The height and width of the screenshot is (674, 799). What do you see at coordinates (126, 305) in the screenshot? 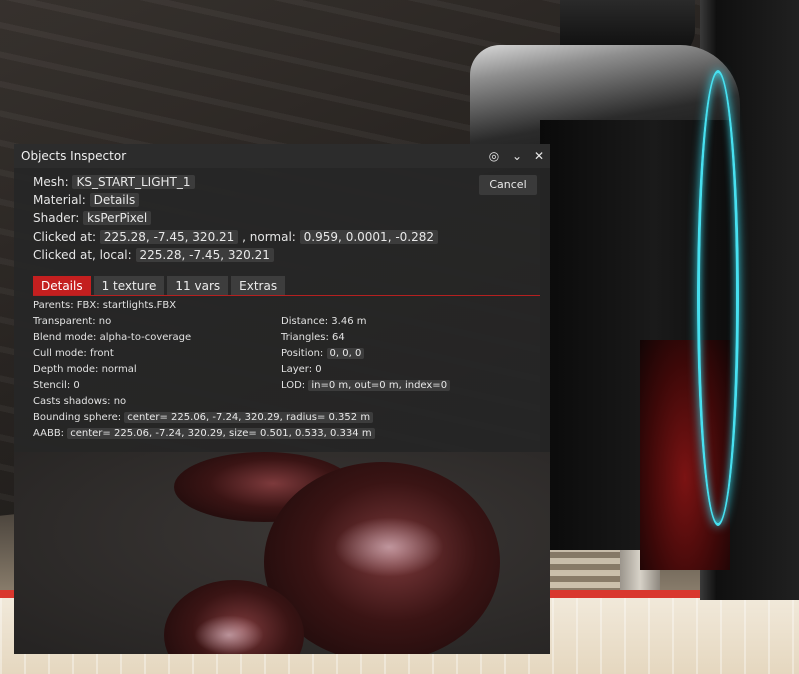
I see `parents-value: FBX: startlights.FBX` at bounding box center [126, 305].